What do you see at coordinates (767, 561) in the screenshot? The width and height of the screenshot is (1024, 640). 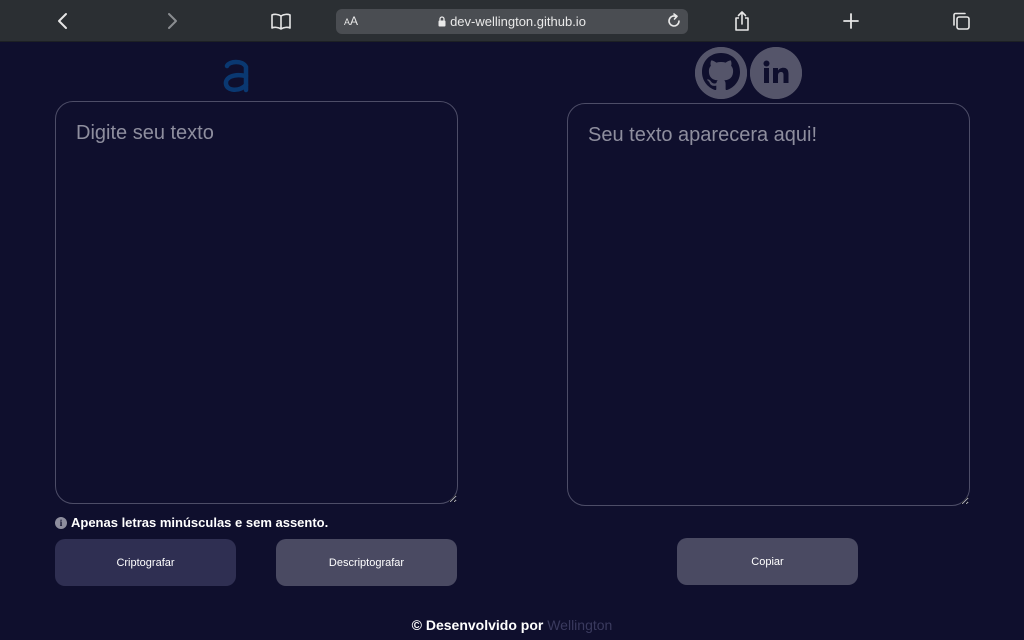 I see `copy-button: Copiar` at bounding box center [767, 561].